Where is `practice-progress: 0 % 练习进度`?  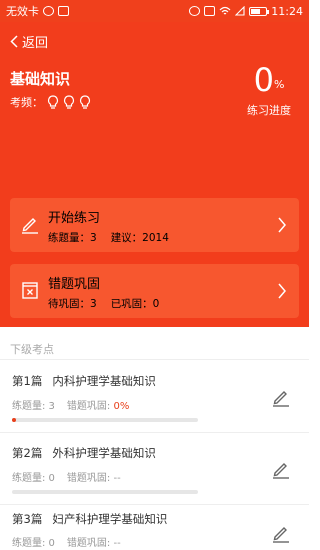
practice-progress: 0 % 练习进度 is located at coordinates (269, 90).